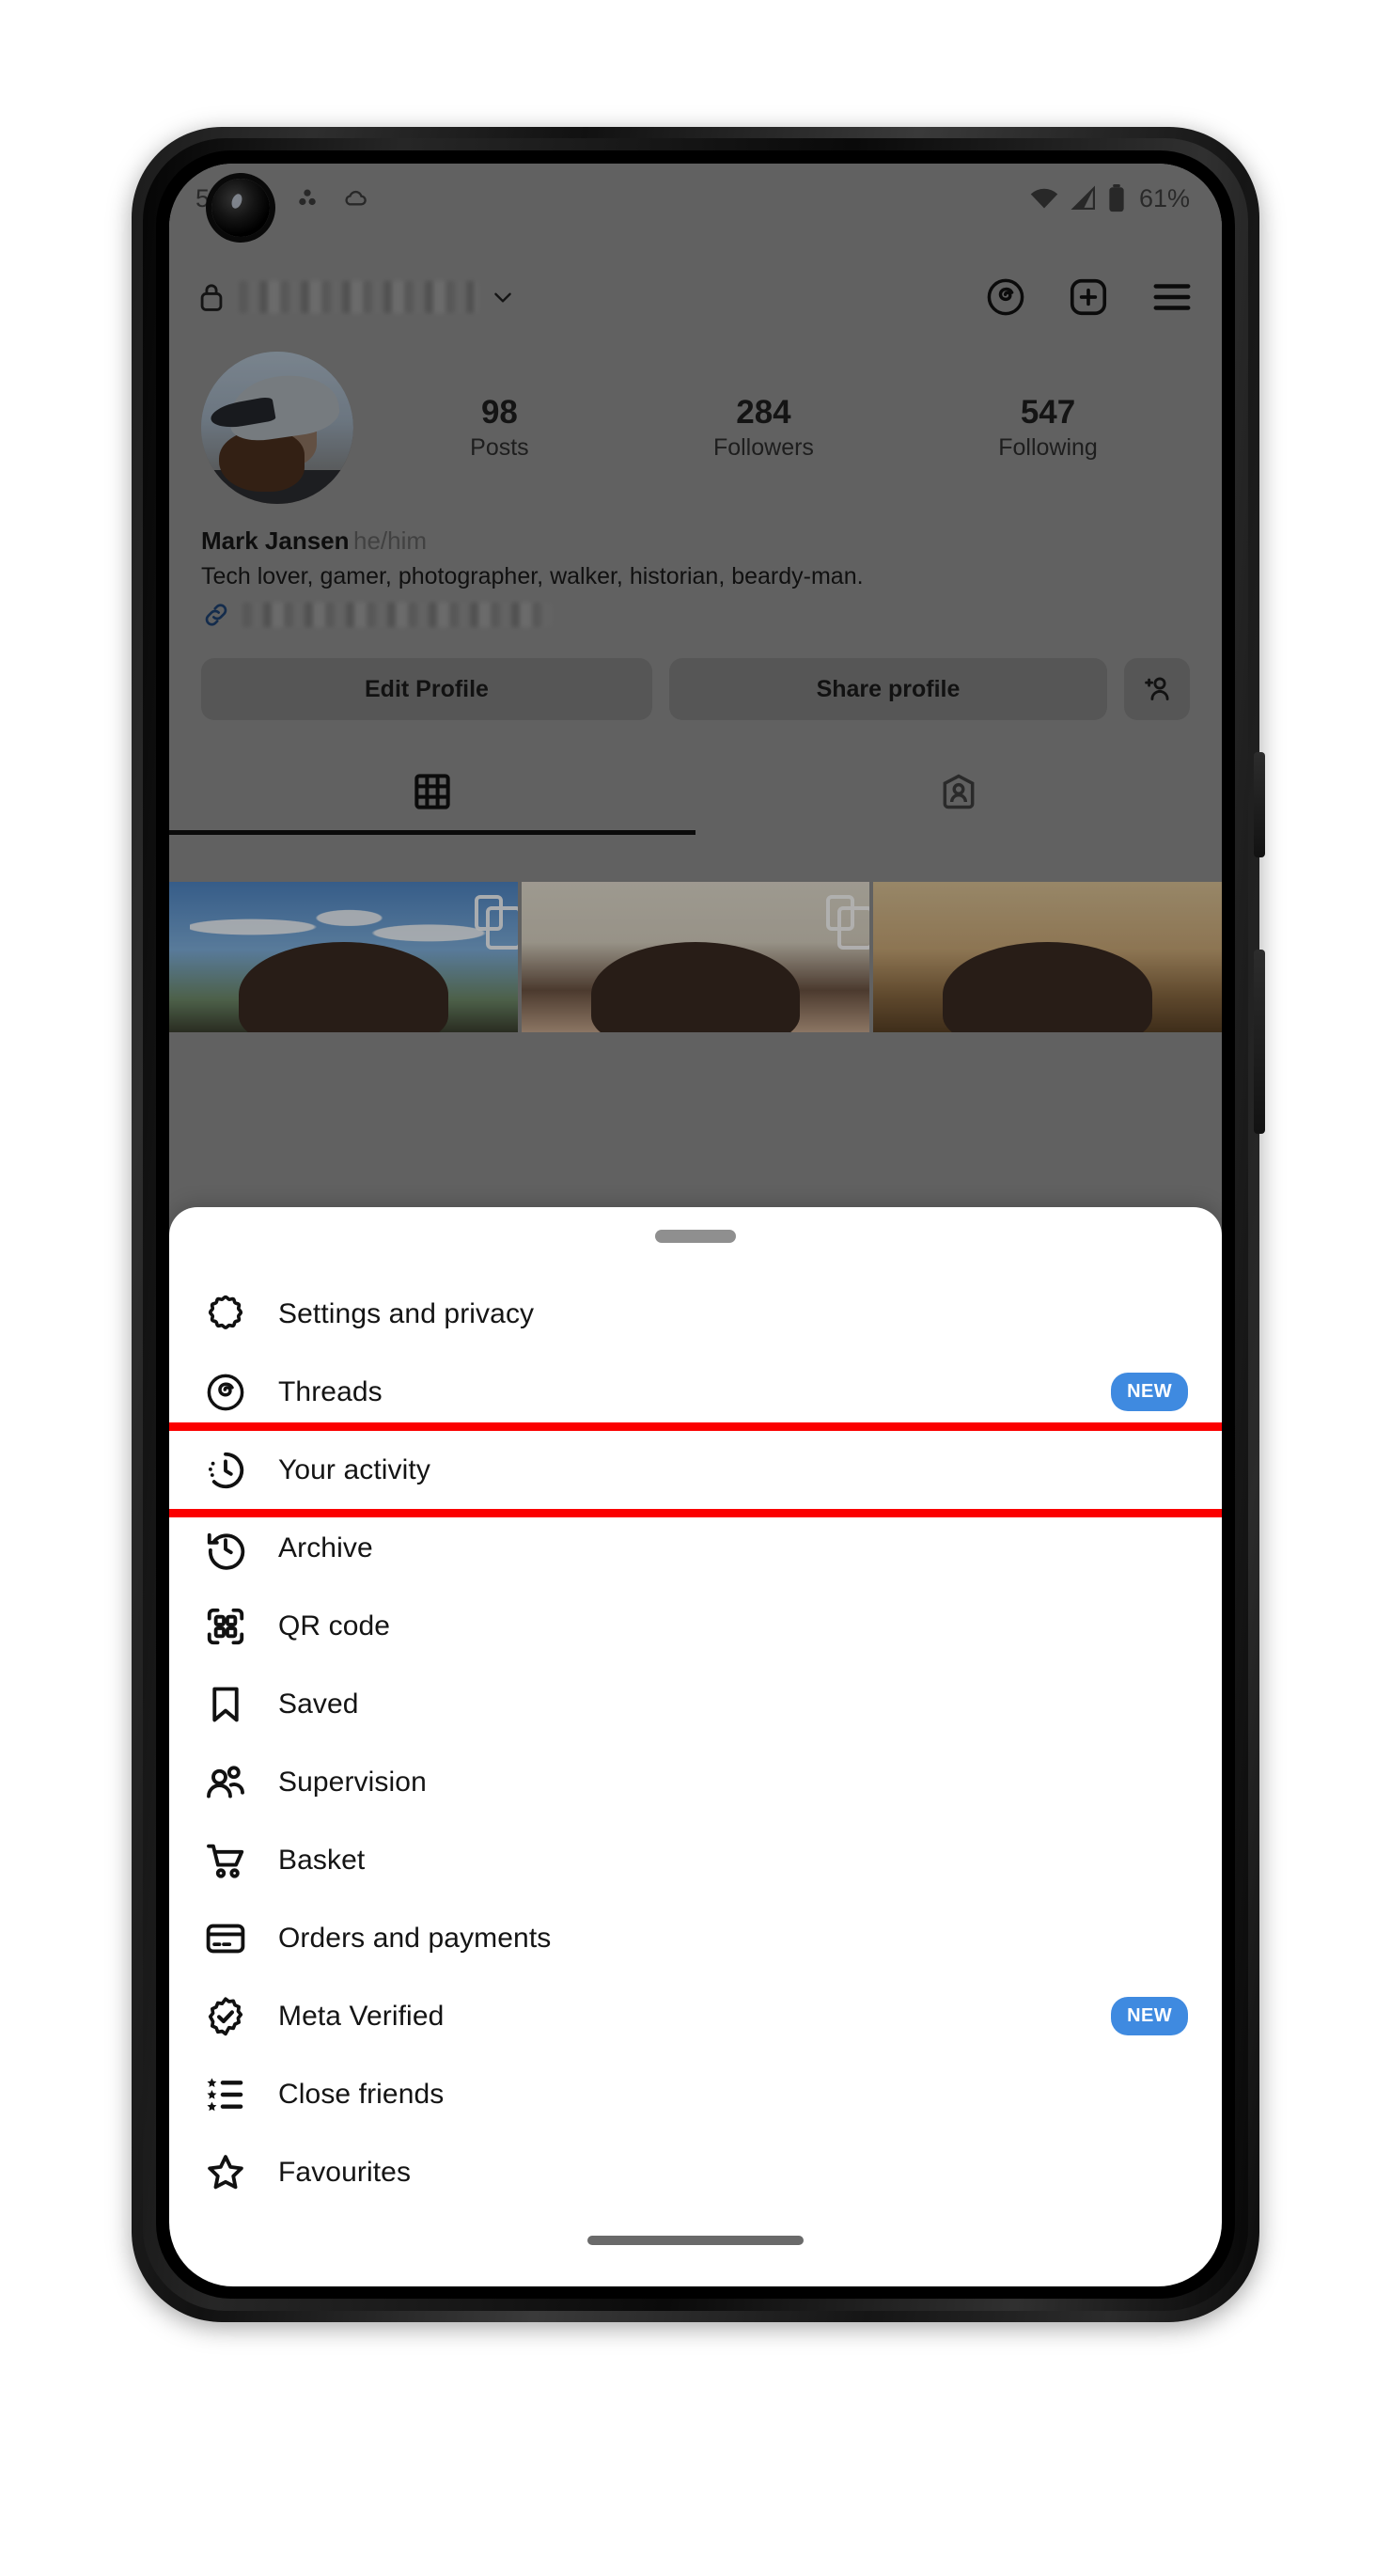 This screenshot has height=2576, width=1391. What do you see at coordinates (361, 2094) in the screenshot?
I see `menu-item-label: Close friends` at bounding box center [361, 2094].